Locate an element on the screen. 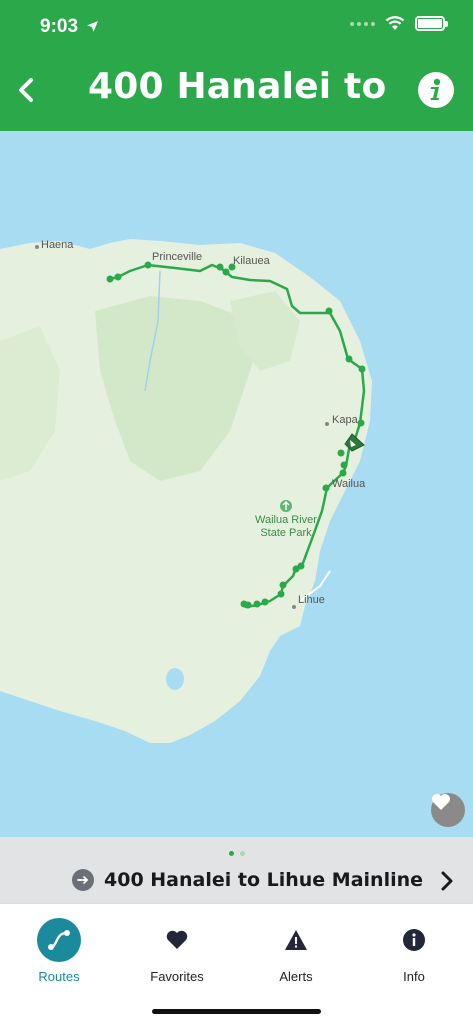 This screenshot has height=1024, width=473. back-button is located at coordinates (26, 90).